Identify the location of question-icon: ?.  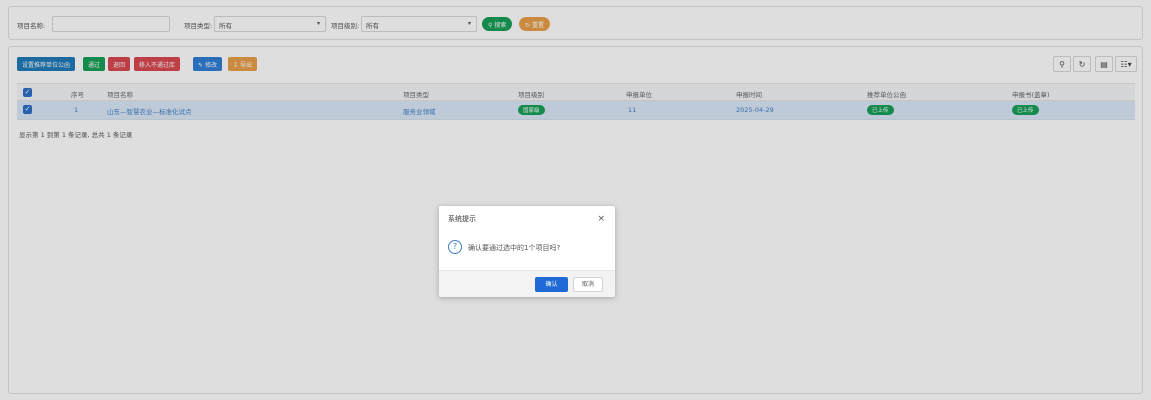
(455, 247).